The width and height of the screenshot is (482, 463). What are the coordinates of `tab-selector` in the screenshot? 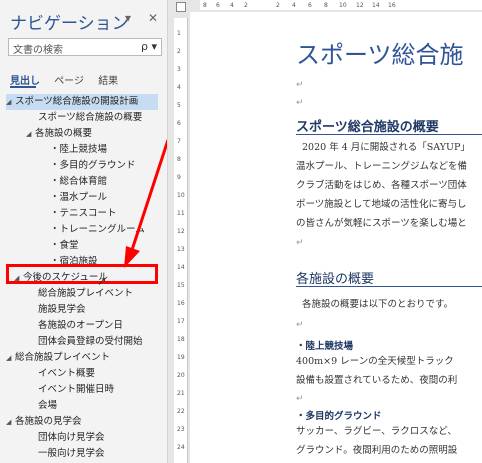 It's located at (181, 7).